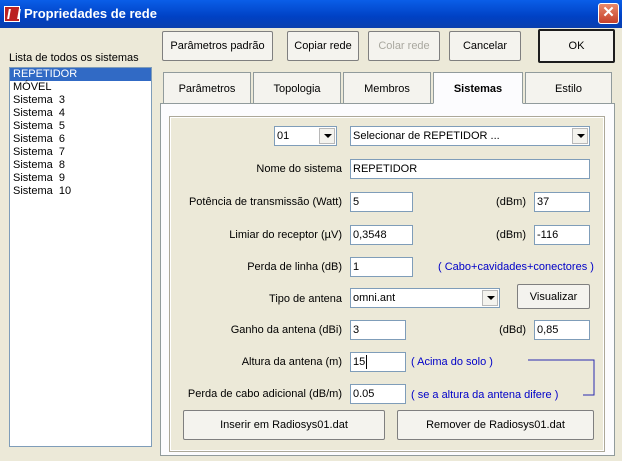 This screenshot has height=461, width=622. I want to click on cancel-button: Cancelar, so click(485, 46).